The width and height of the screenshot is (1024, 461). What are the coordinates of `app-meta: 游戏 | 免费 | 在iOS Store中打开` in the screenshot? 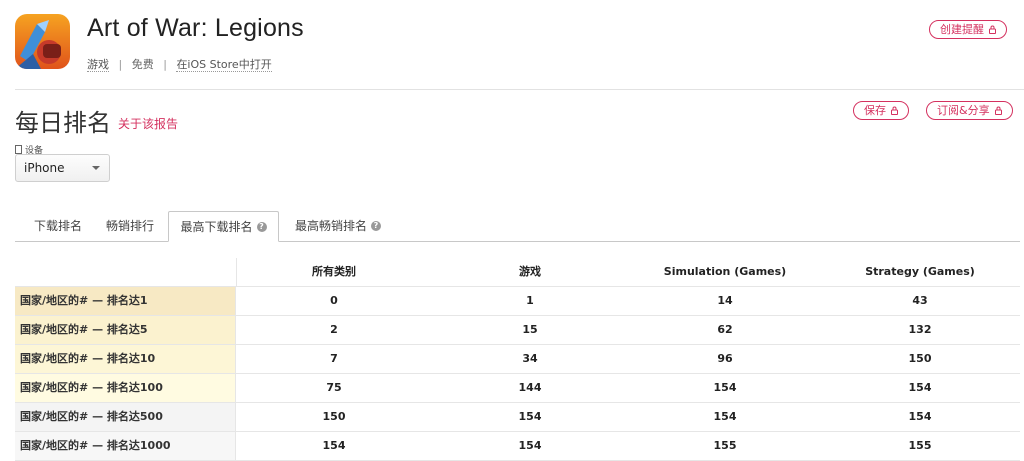 It's located at (179, 64).